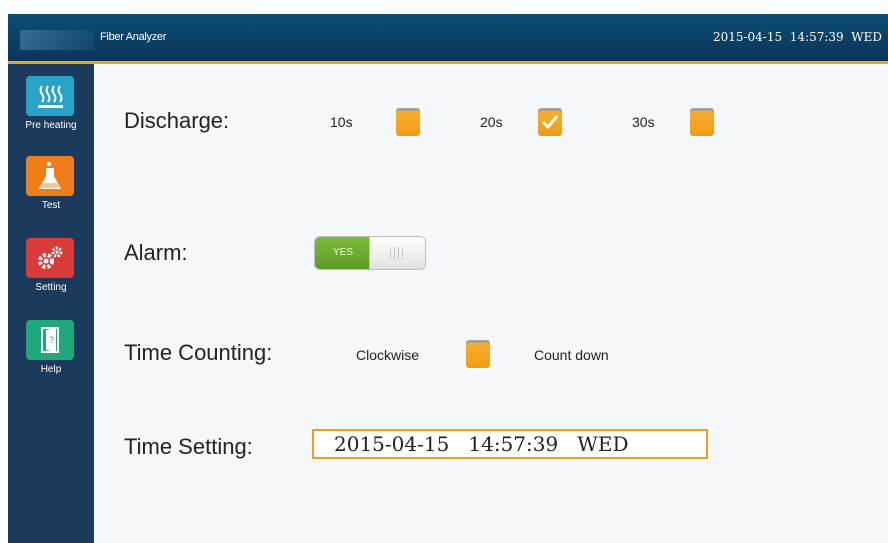  Describe the element at coordinates (643, 122) in the screenshot. I see `discharge-option-30s-label: 30s` at that location.